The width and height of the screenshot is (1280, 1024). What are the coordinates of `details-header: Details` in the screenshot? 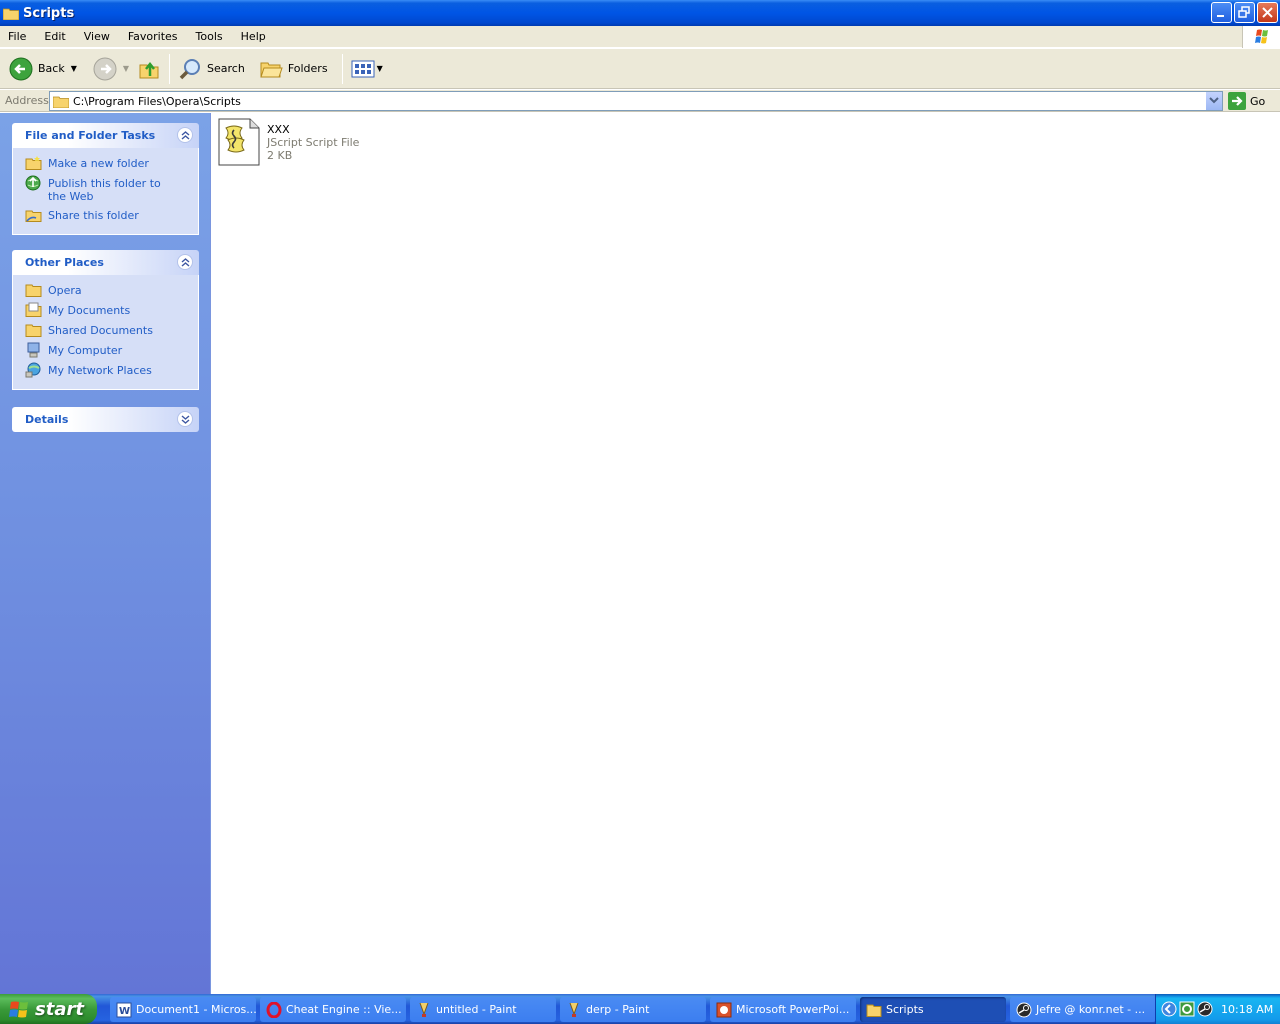 It's located at (105, 419).